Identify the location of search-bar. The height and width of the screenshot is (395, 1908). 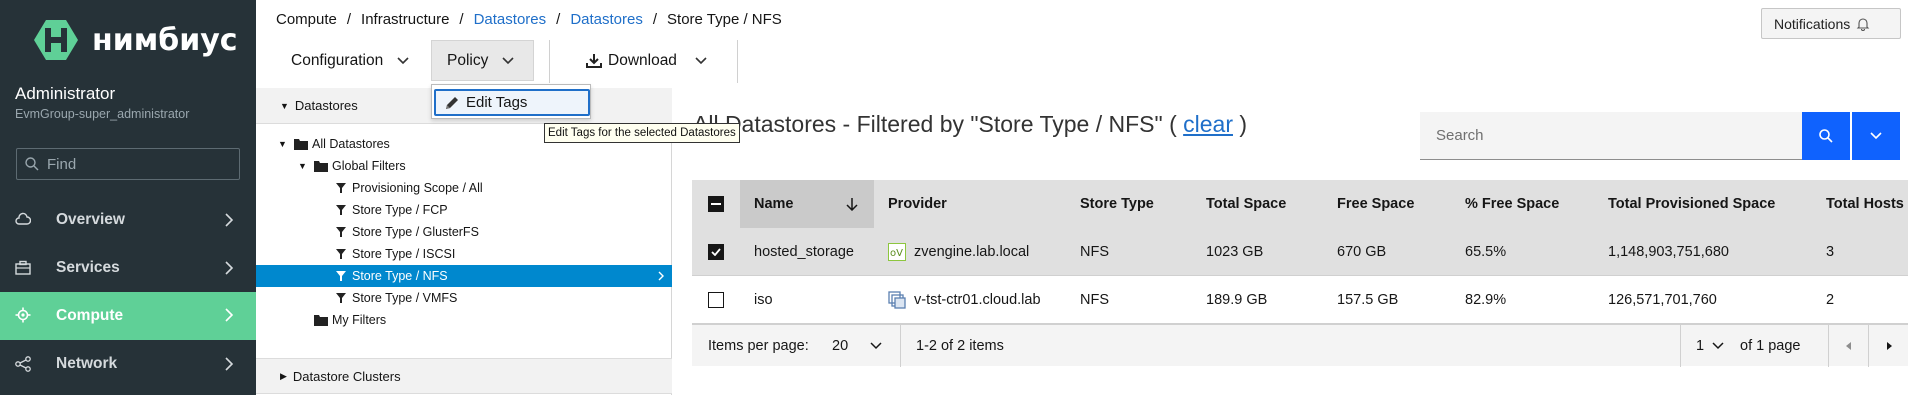
(1661, 136).